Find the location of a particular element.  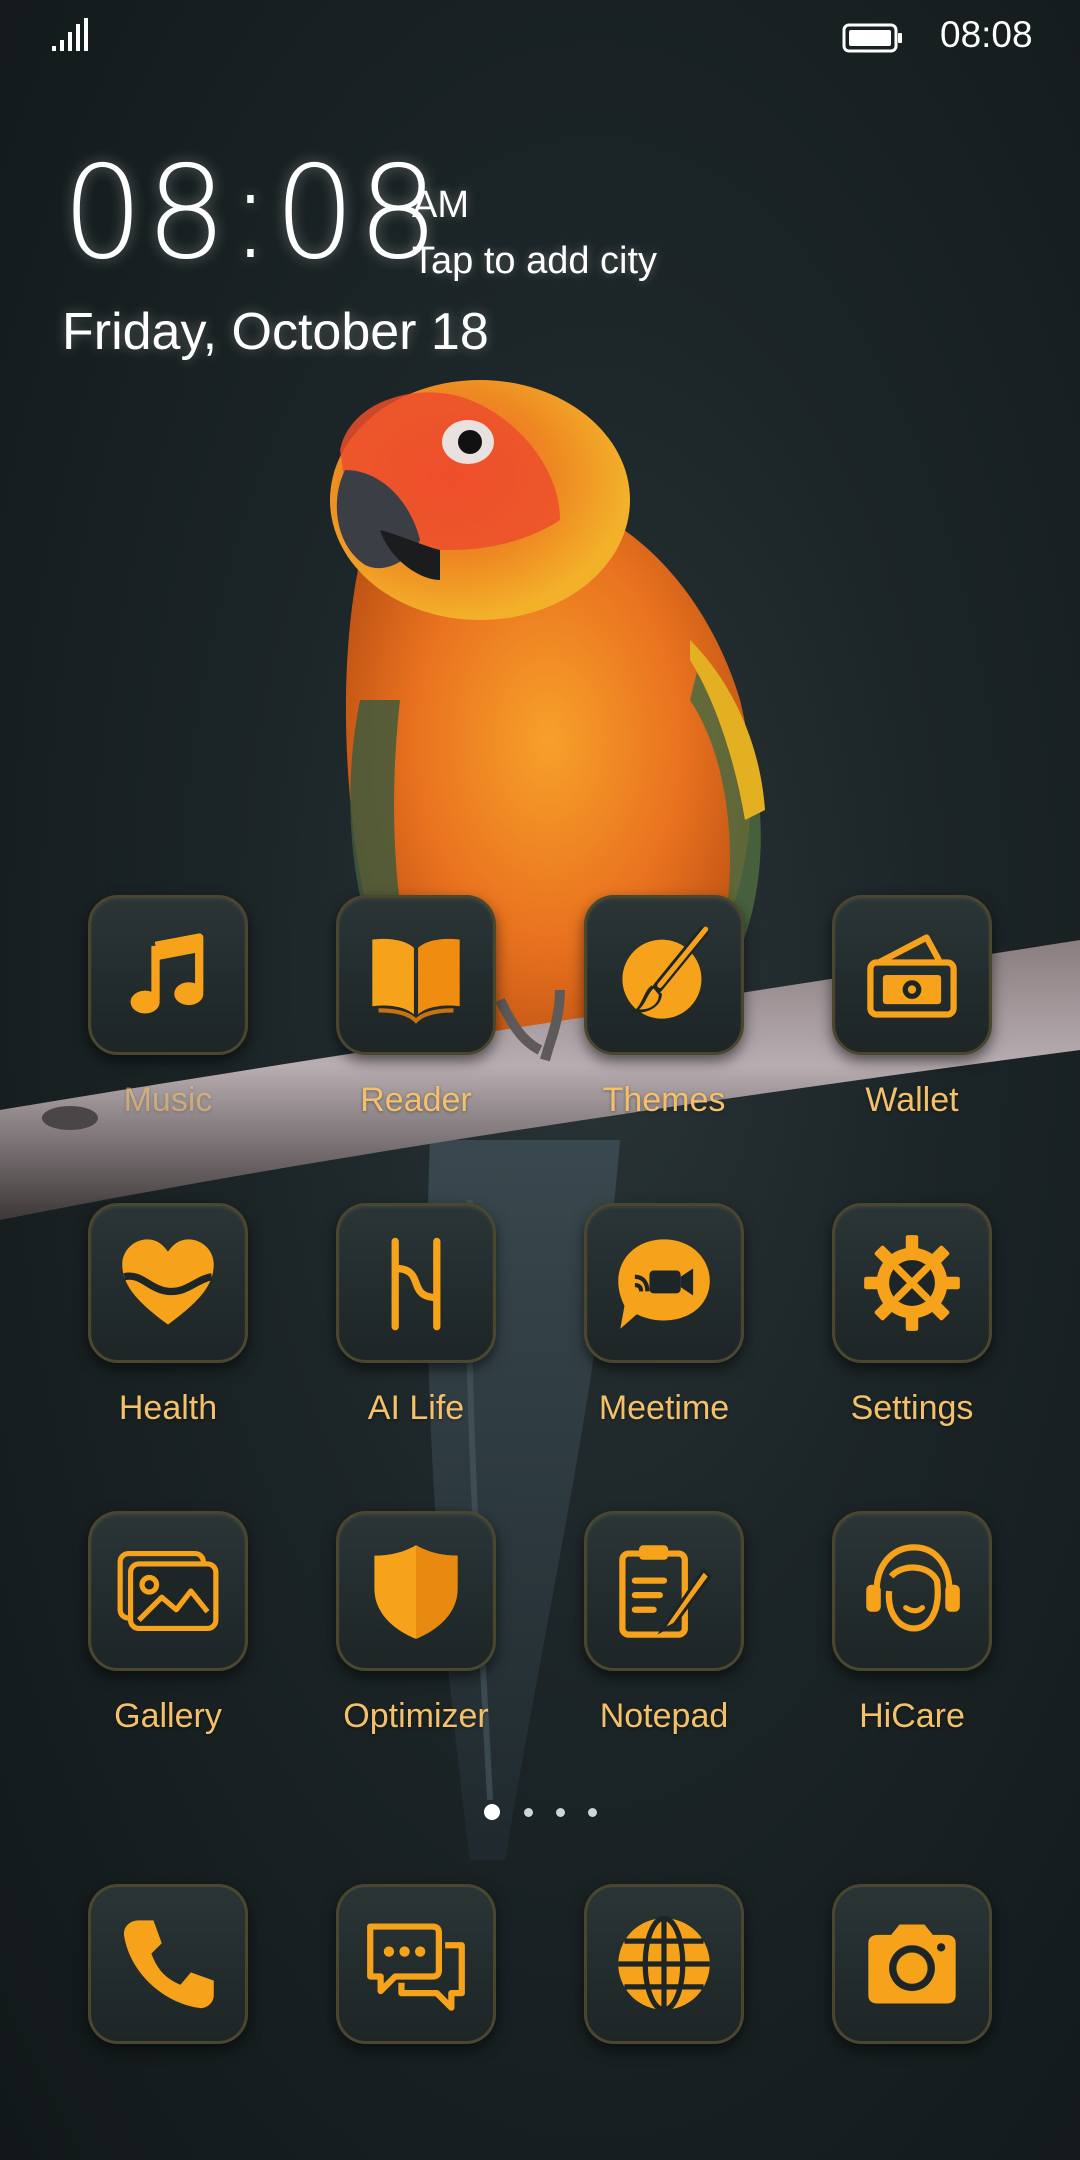

video-chat-icon is located at coordinates (664, 1284).